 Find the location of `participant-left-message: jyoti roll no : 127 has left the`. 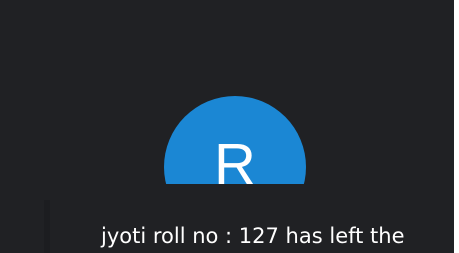

participant-left-message: jyoti roll no : 127 has left the is located at coordinates (253, 236).